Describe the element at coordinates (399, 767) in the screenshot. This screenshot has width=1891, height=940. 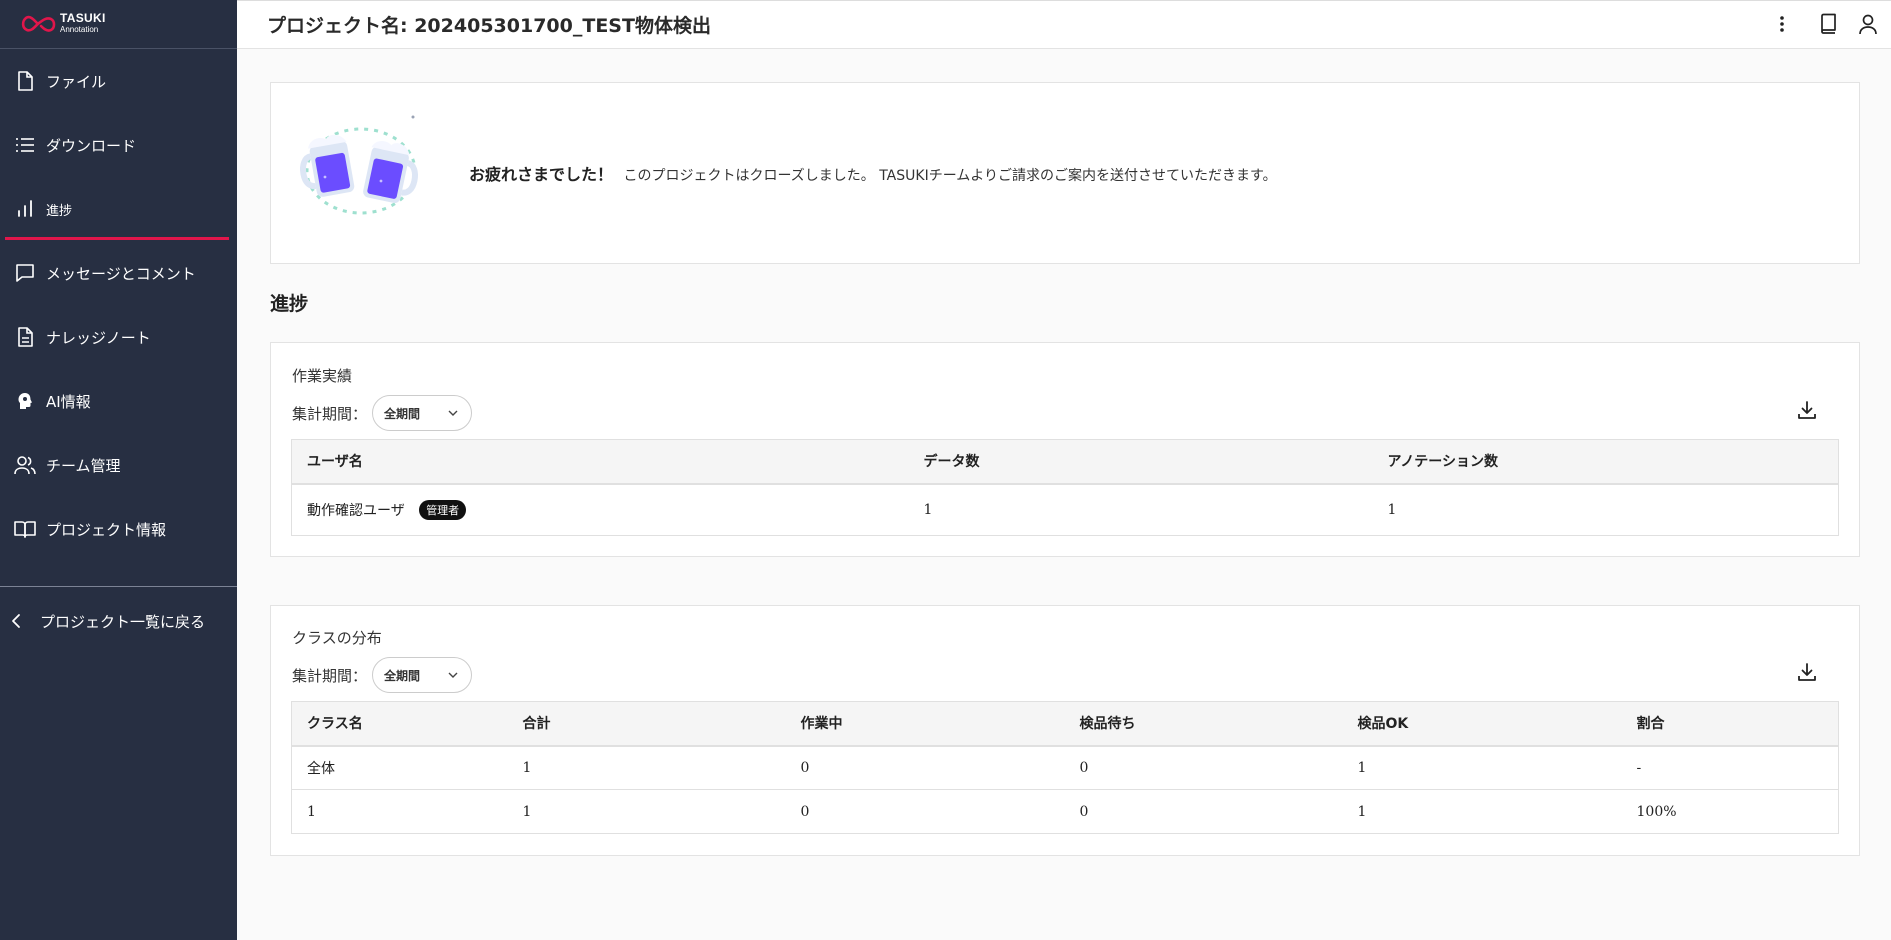
I see `class-name-cell: 全体` at that location.